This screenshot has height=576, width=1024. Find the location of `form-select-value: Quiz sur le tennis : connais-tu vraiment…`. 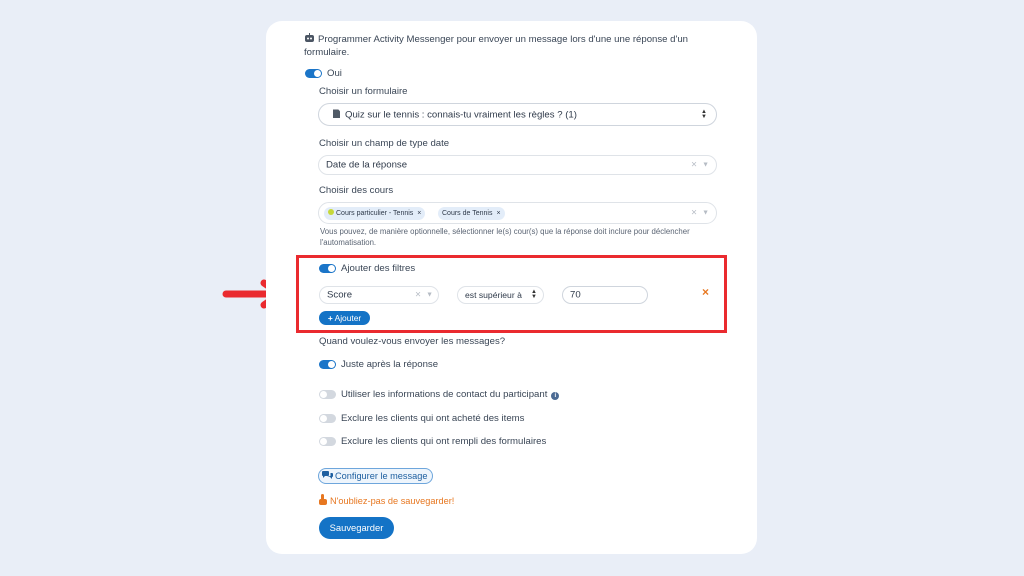

form-select-value: Quiz sur le tennis : connais-tu vraiment… is located at coordinates (461, 114).